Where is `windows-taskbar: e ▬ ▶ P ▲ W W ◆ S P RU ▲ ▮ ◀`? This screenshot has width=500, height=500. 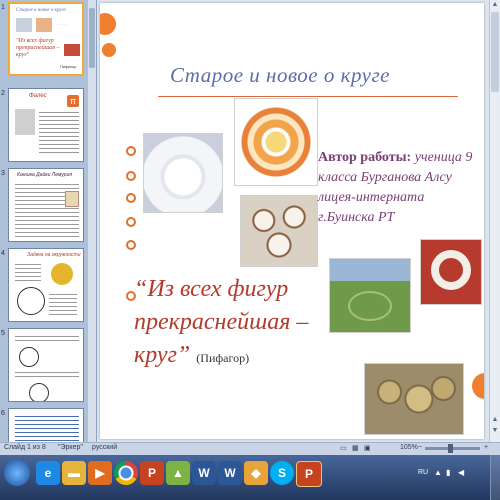 windows-taskbar: e ▬ ▶ P ▲ W W ◆ S P RU ▲ ▮ ◀ is located at coordinates (250, 477).